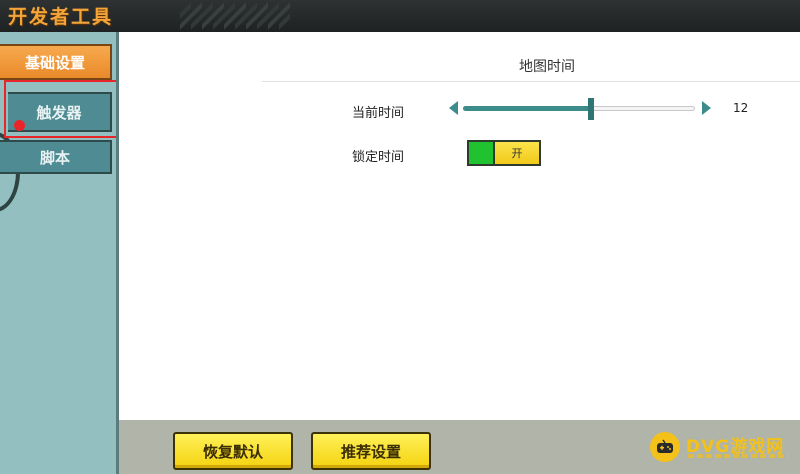 The width and height of the screenshot is (800, 474). I want to click on time-slider-fill, so click(527, 108).